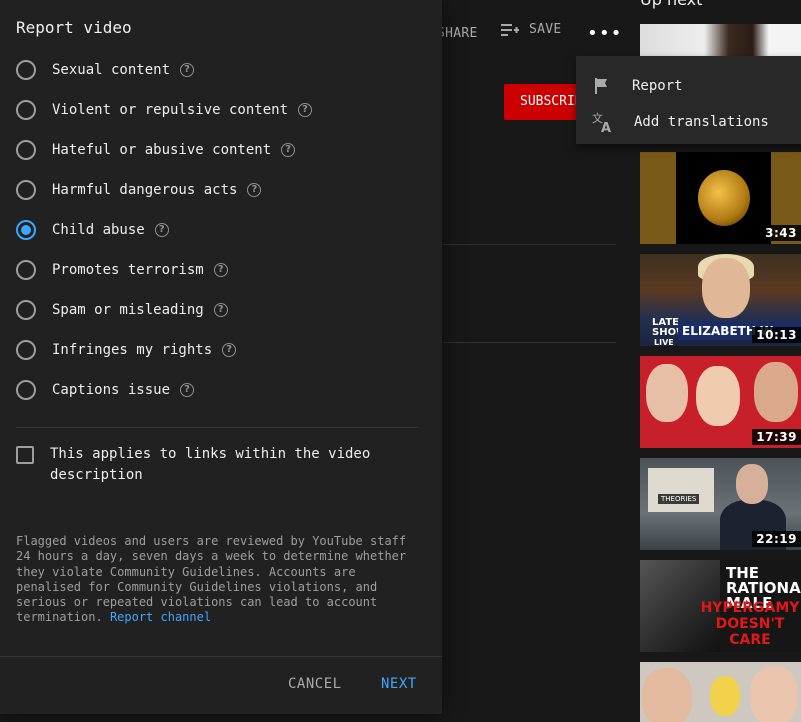 Image resolution: width=801 pixels, height=722 pixels. I want to click on duration-badge: 3:43, so click(781, 233).